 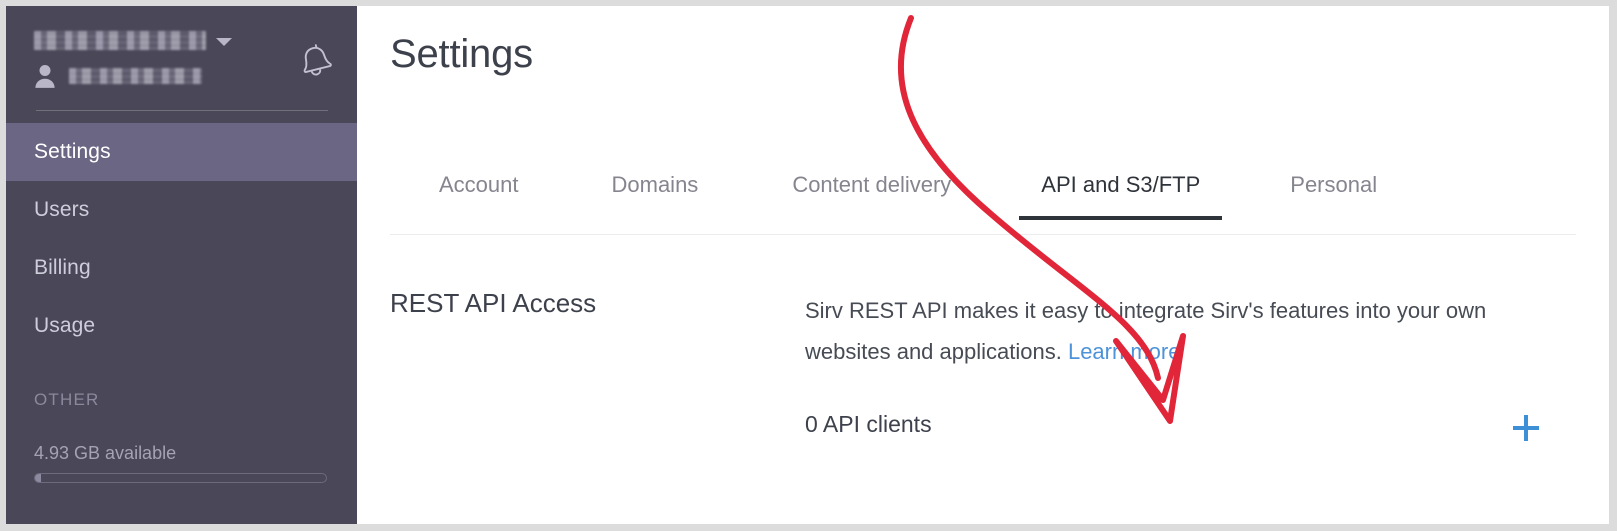 What do you see at coordinates (67, 399) in the screenshot?
I see `sidebar-section-other-label: OTHER` at bounding box center [67, 399].